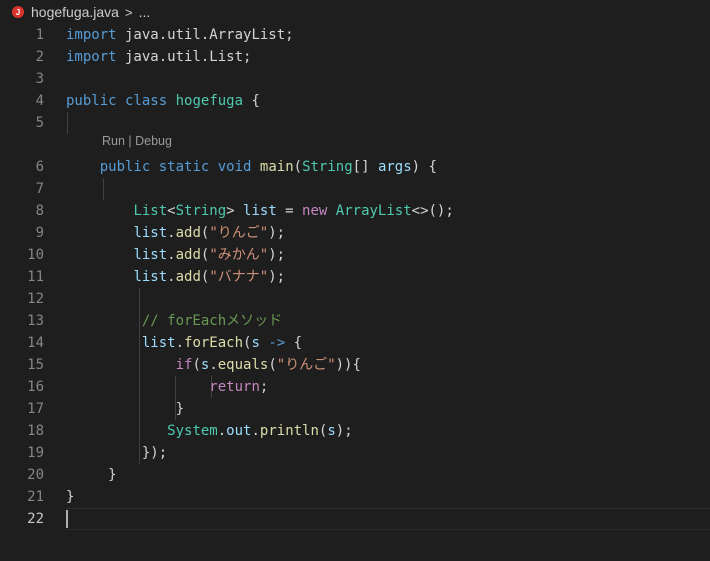 The image size is (710, 561). What do you see at coordinates (355, 211) in the screenshot?
I see `code-line: 8 List<String> list = new ArrayList<>();` at bounding box center [355, 211].